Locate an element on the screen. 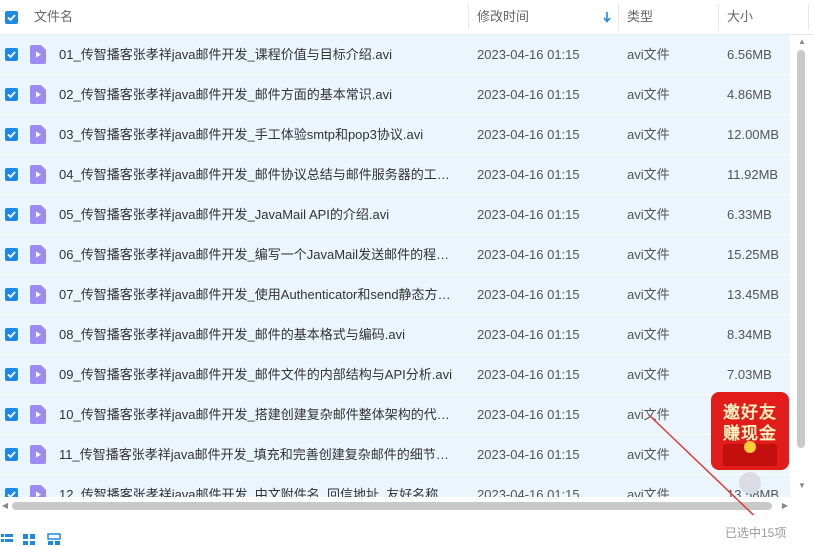 The image size is (813, 547). horizontal-scroll-thumb is located at coordinates (392, 506).